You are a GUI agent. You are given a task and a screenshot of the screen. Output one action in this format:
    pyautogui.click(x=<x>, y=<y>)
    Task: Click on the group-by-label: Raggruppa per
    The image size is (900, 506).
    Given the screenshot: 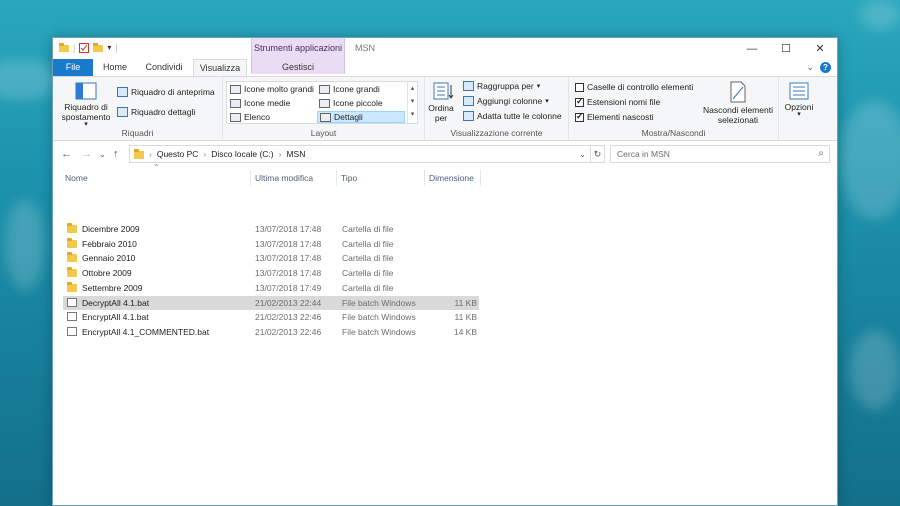 What is the action you would take?
    pyautogui.click(x=505, y=86)
    